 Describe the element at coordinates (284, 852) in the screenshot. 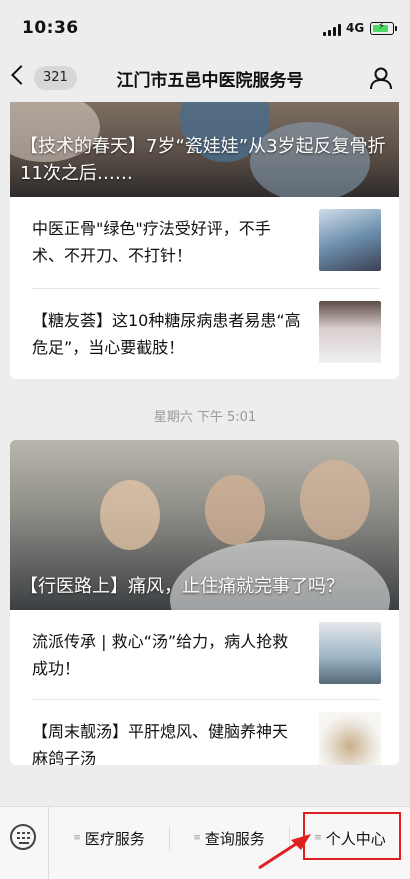

I see `arrow-icon` at that location.